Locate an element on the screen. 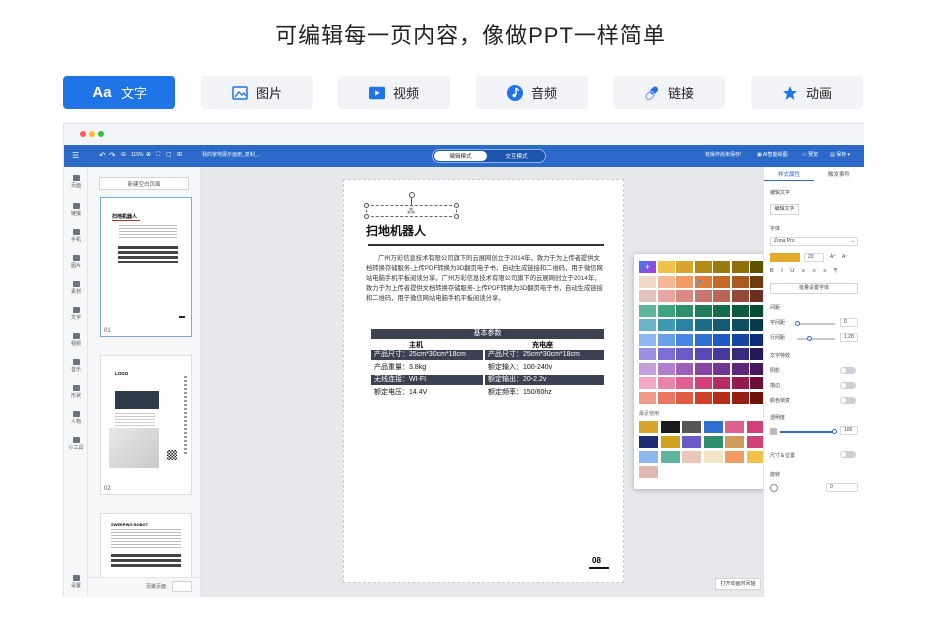  maximize-dot is located at coordinates (101, 134).